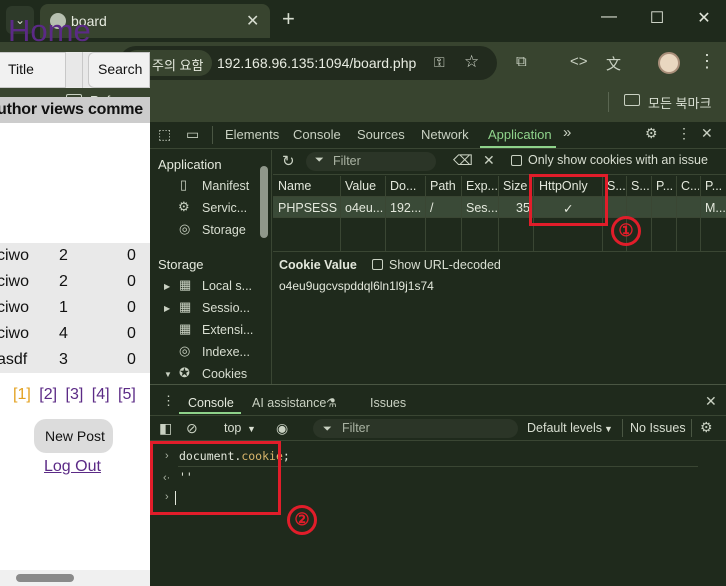  I want to click on views-cell: 1, so click(63, 307).